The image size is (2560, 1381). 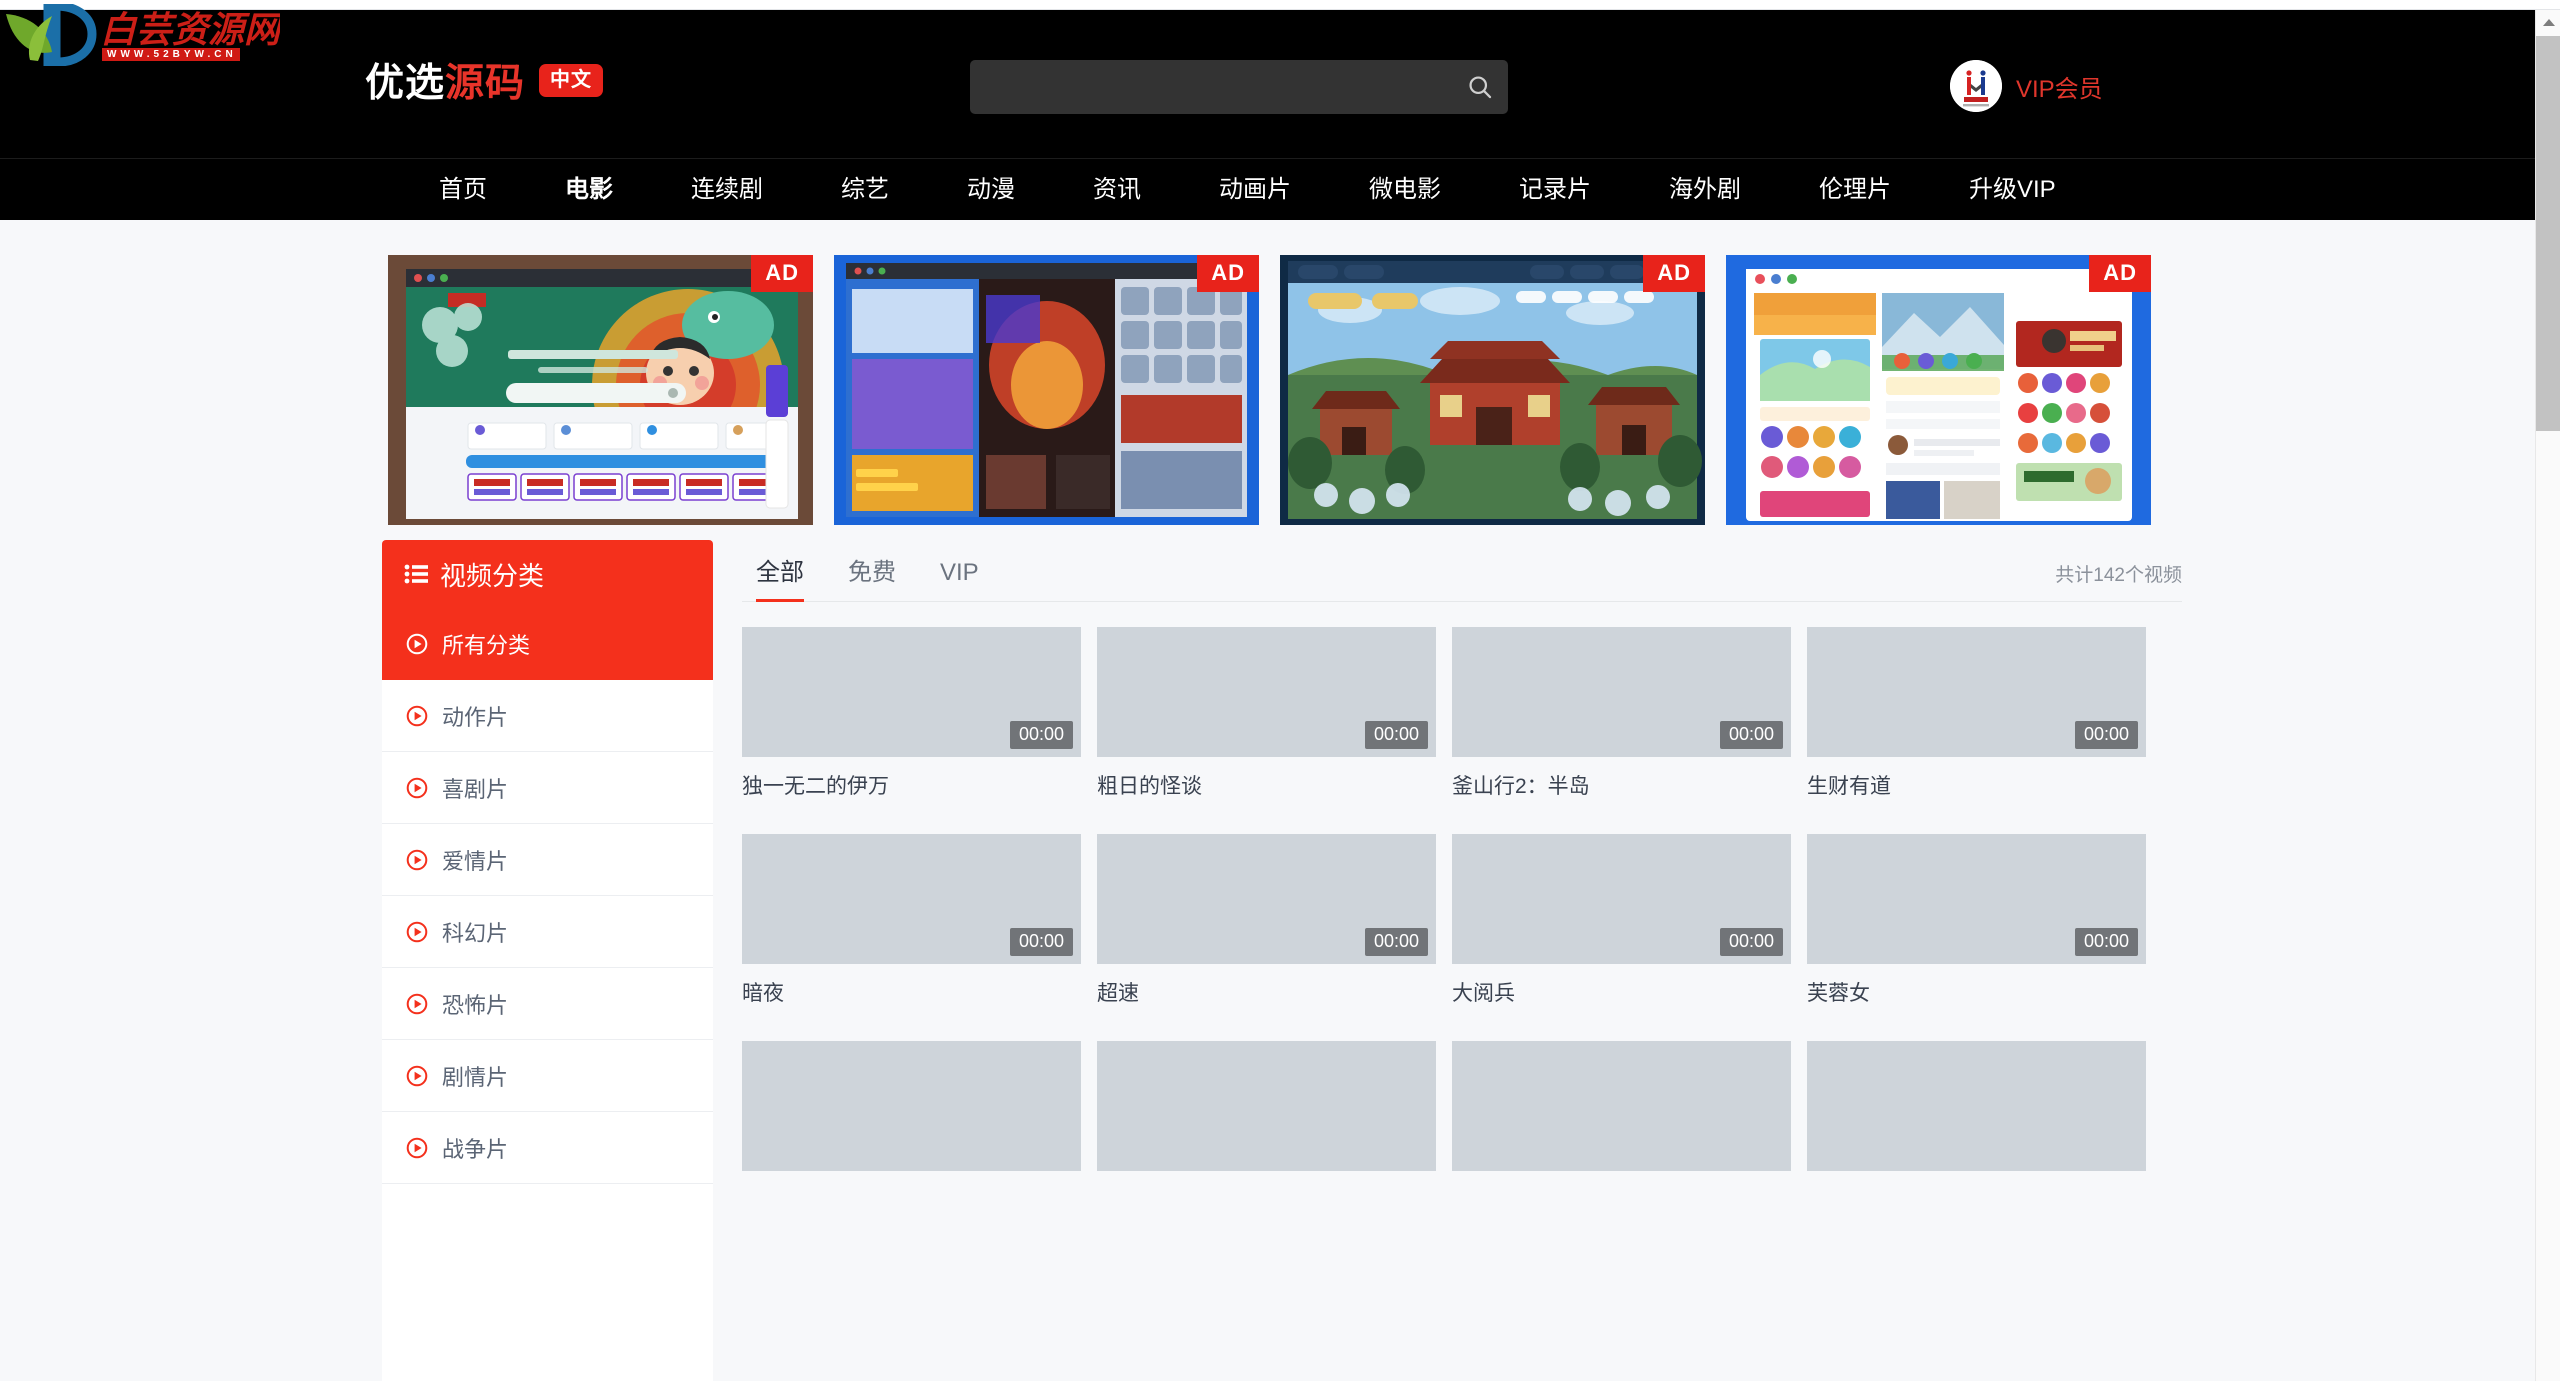 What do you see at coordinates (547, 1004) in the screenshot?
I see `sidebar-item-5: 恐怖片` at bounding box center [547, 1004].